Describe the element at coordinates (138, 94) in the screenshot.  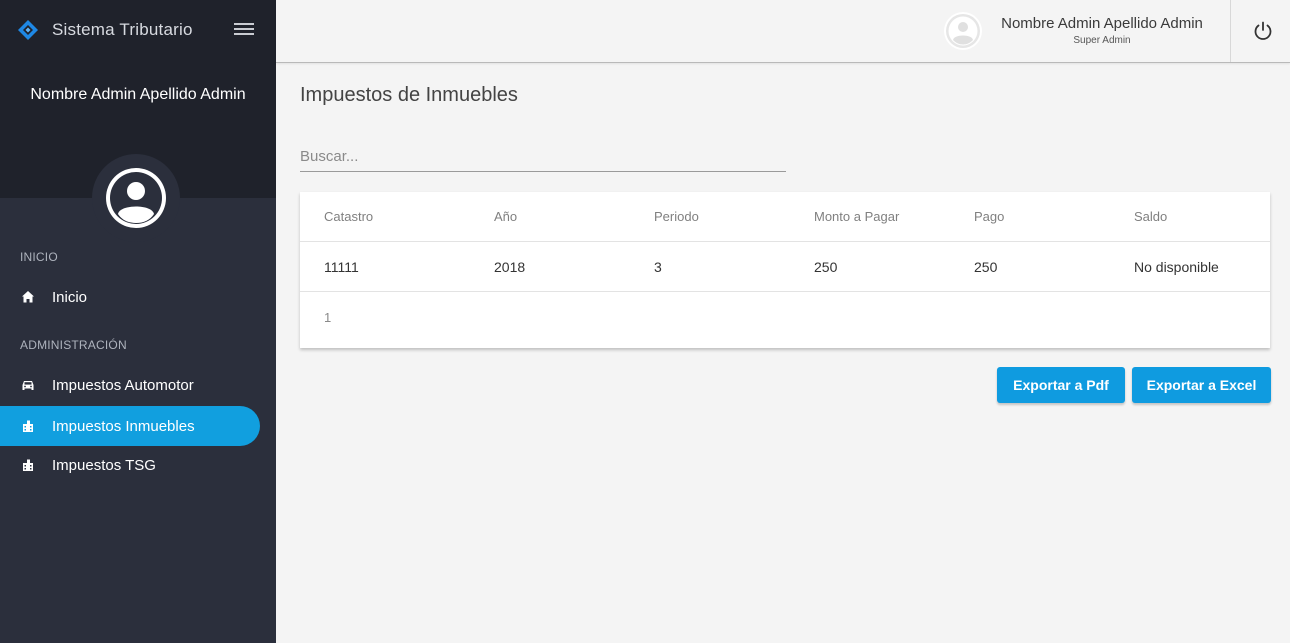
I see `sidebar-username: Nombre Admin Apellido Admin` at that location.